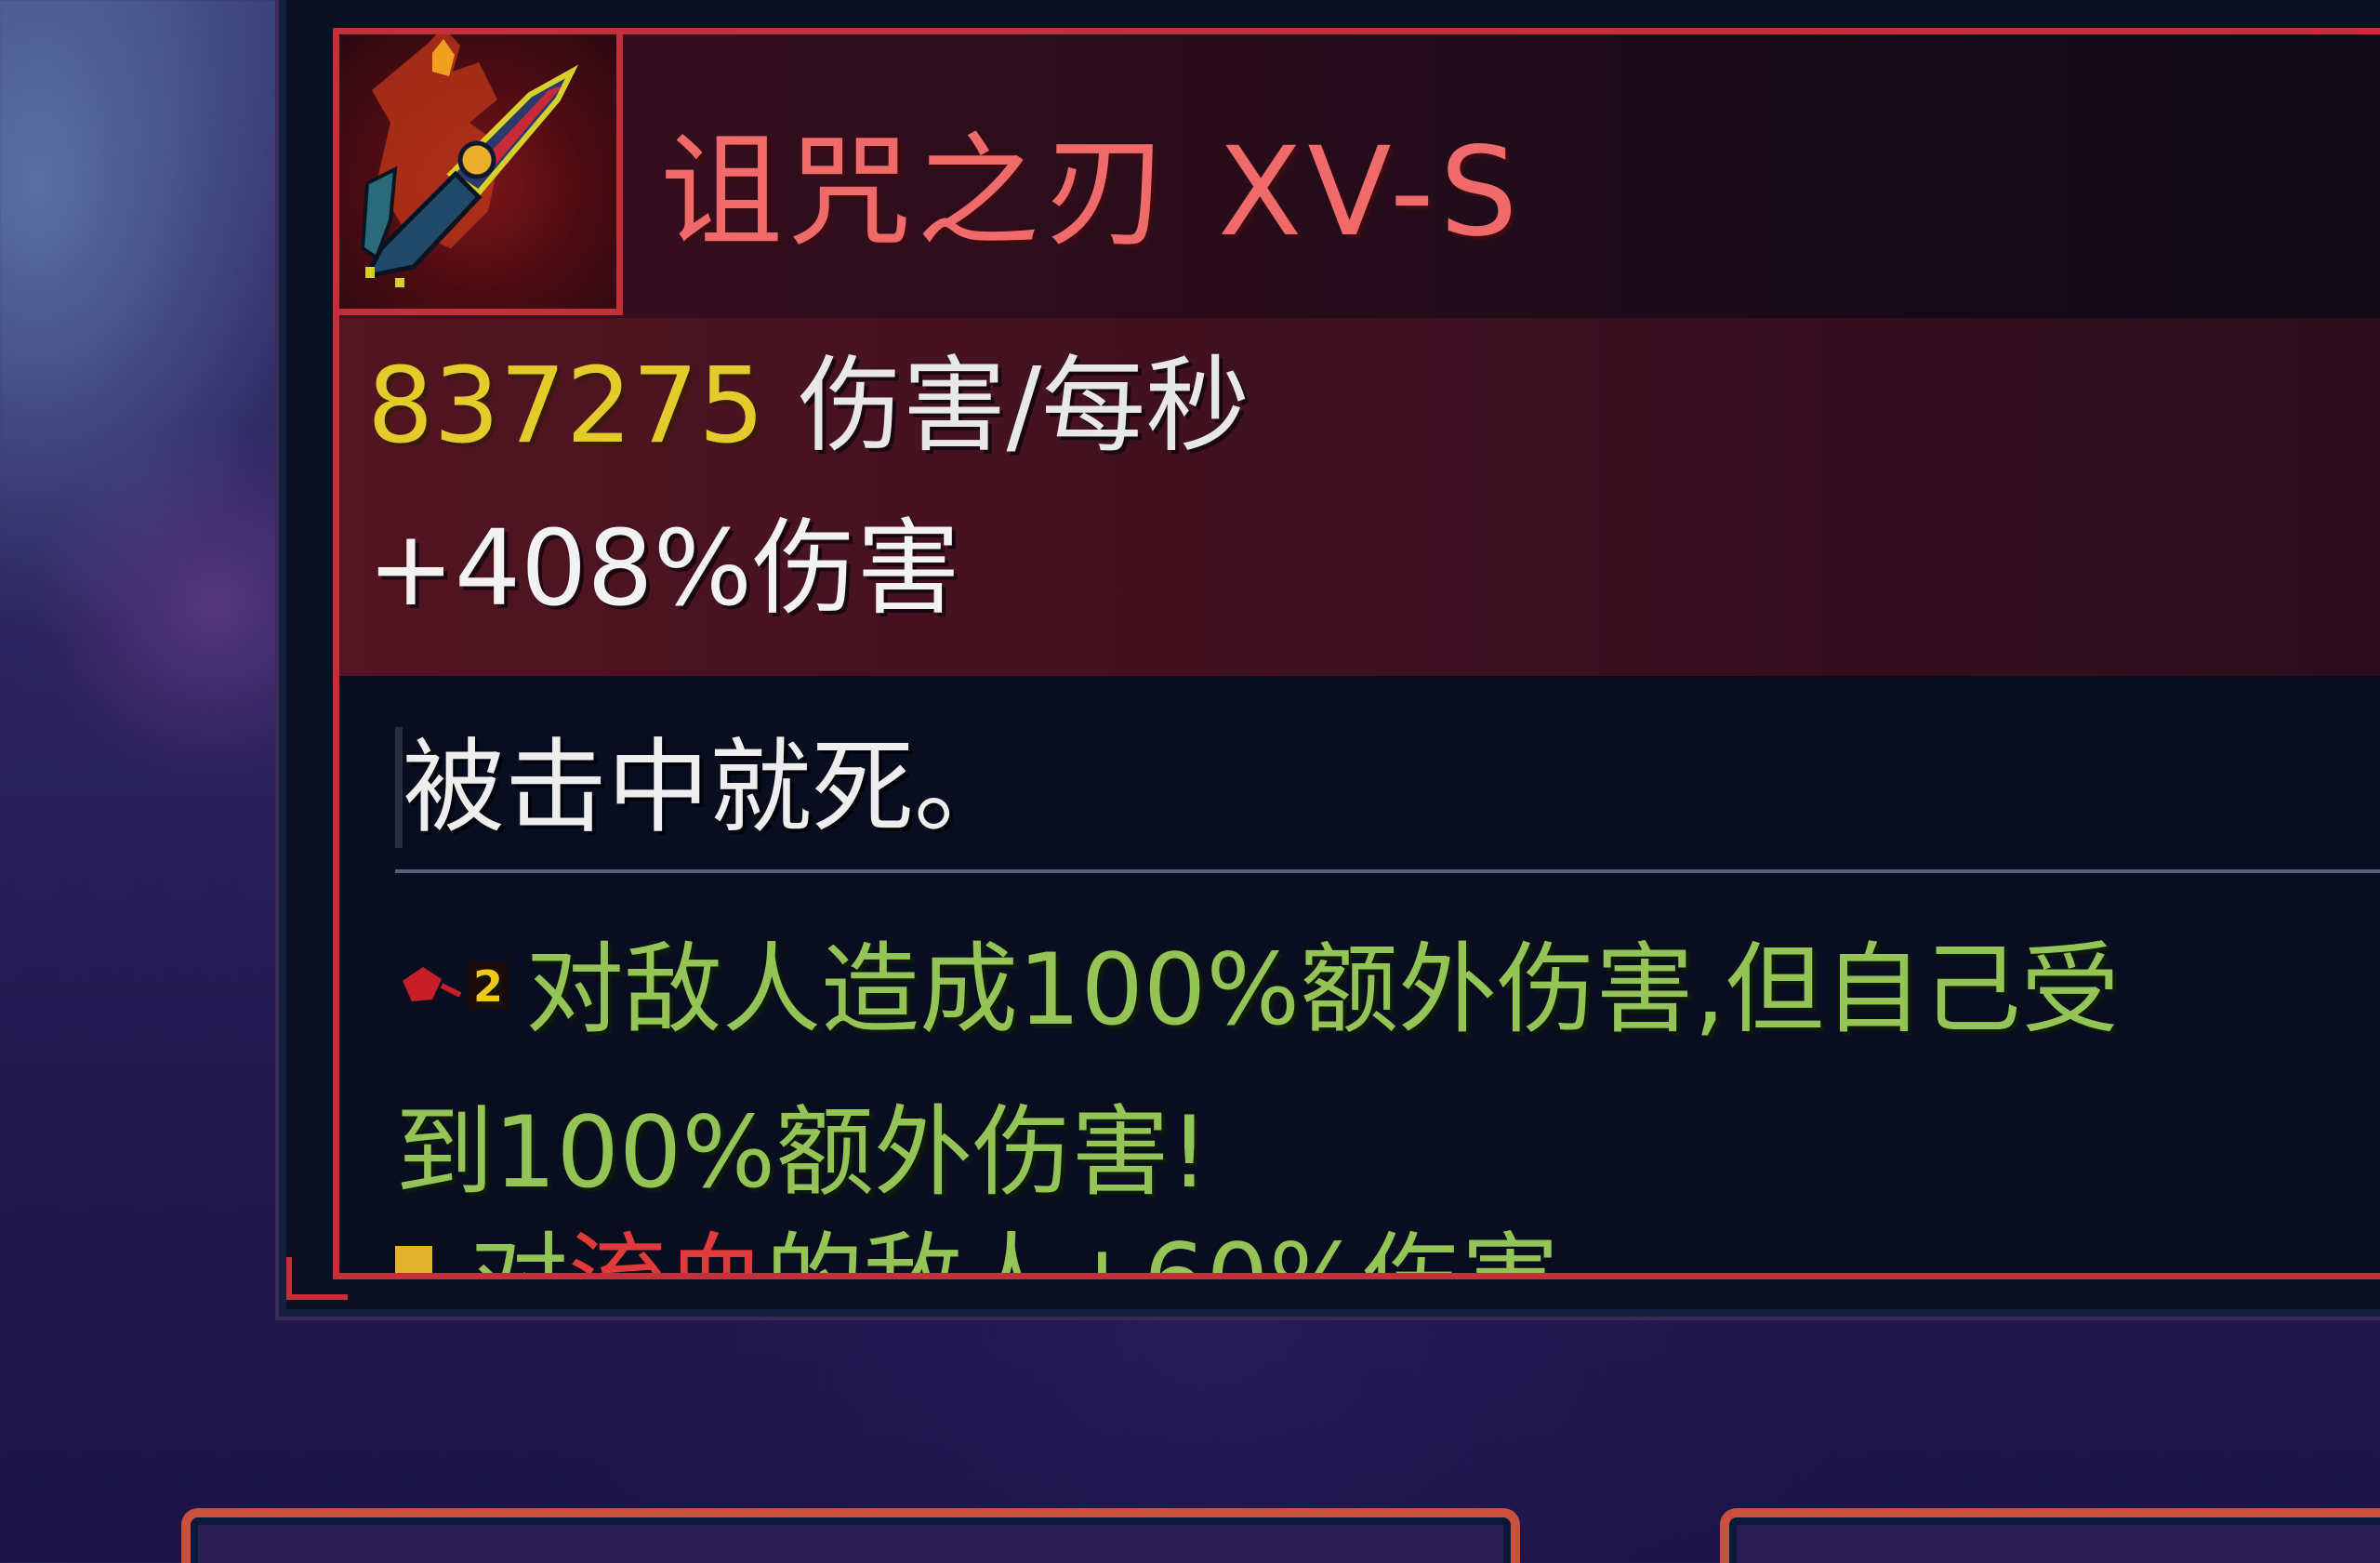 The width and height of the screenshot is (2380, 1563). I want to click on dps-row: 837275 伤害/每秒, so click(808, 407).